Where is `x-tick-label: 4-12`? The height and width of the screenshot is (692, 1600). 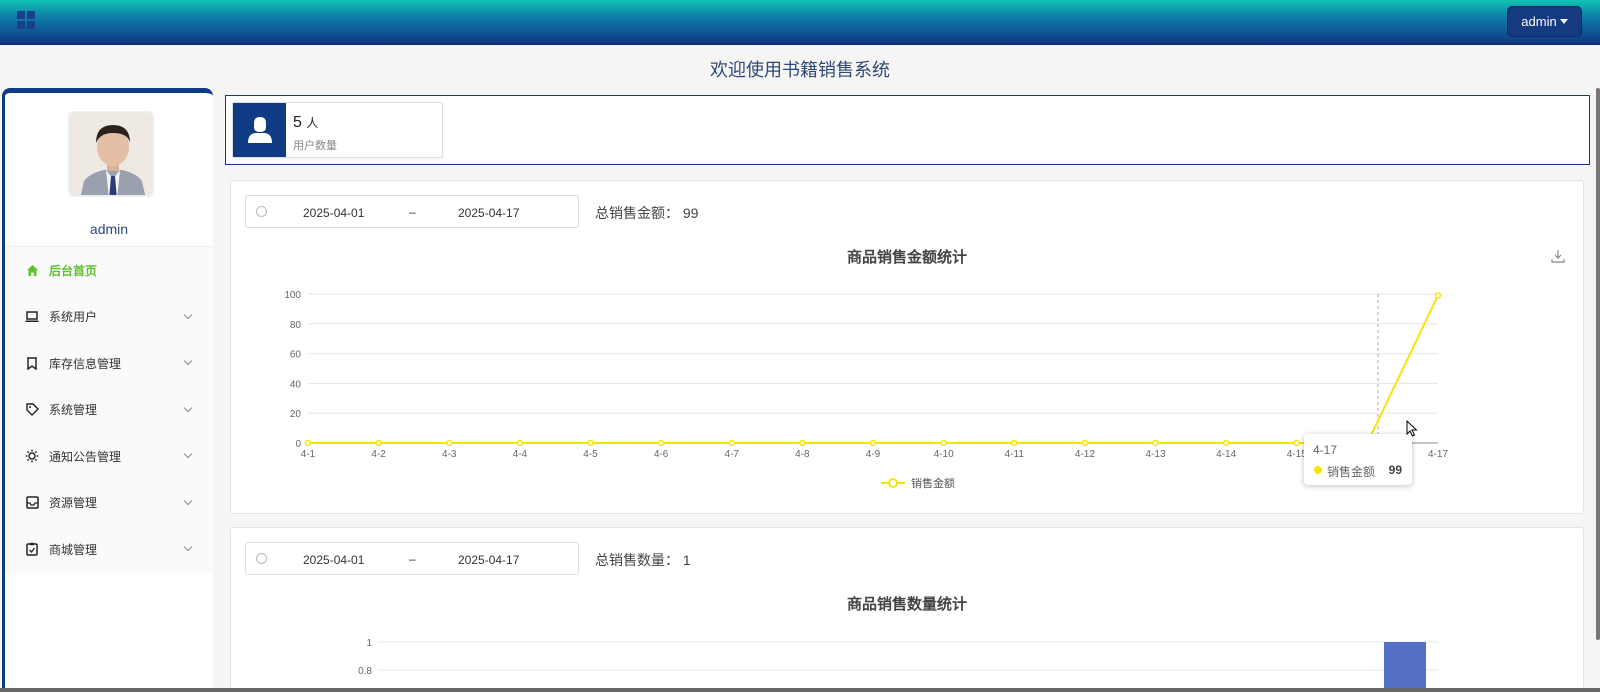 x-tick-label: 4-12 is located at coordinates (1085, 454).